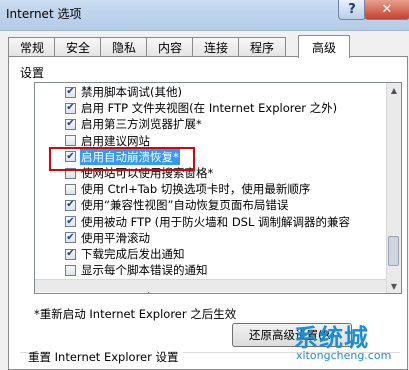 This screenshot has width=409, height=370. I want to click on tab-security: 安全, so click(78, 47).